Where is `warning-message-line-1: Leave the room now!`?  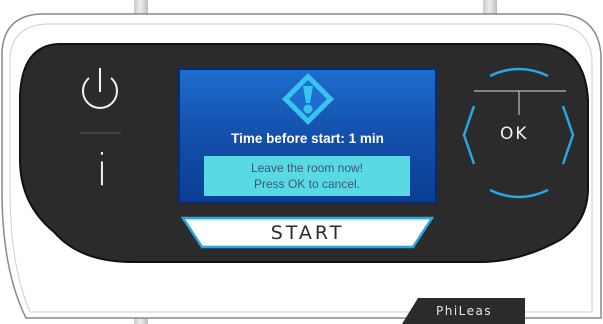 warning-message-line-1: Leave the room now! is located at coordinates (307, 168).